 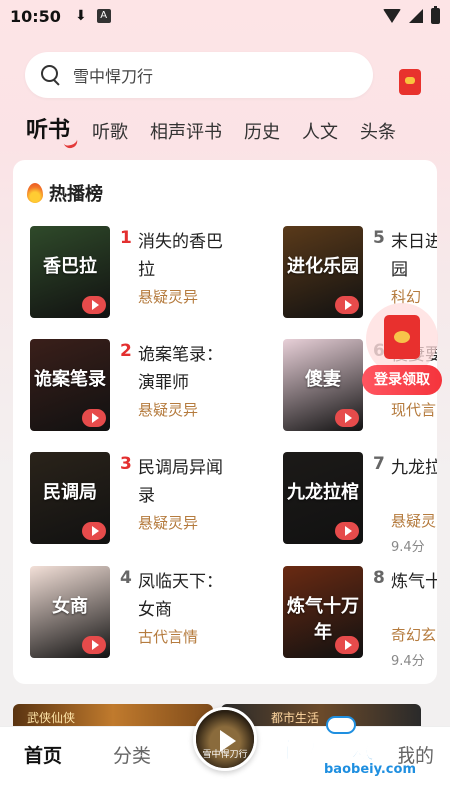 What do you see at coordinates (402, 380) in the screenshot?
I see `login-claim-button: 登录领取` at bounding box center [402, 380].